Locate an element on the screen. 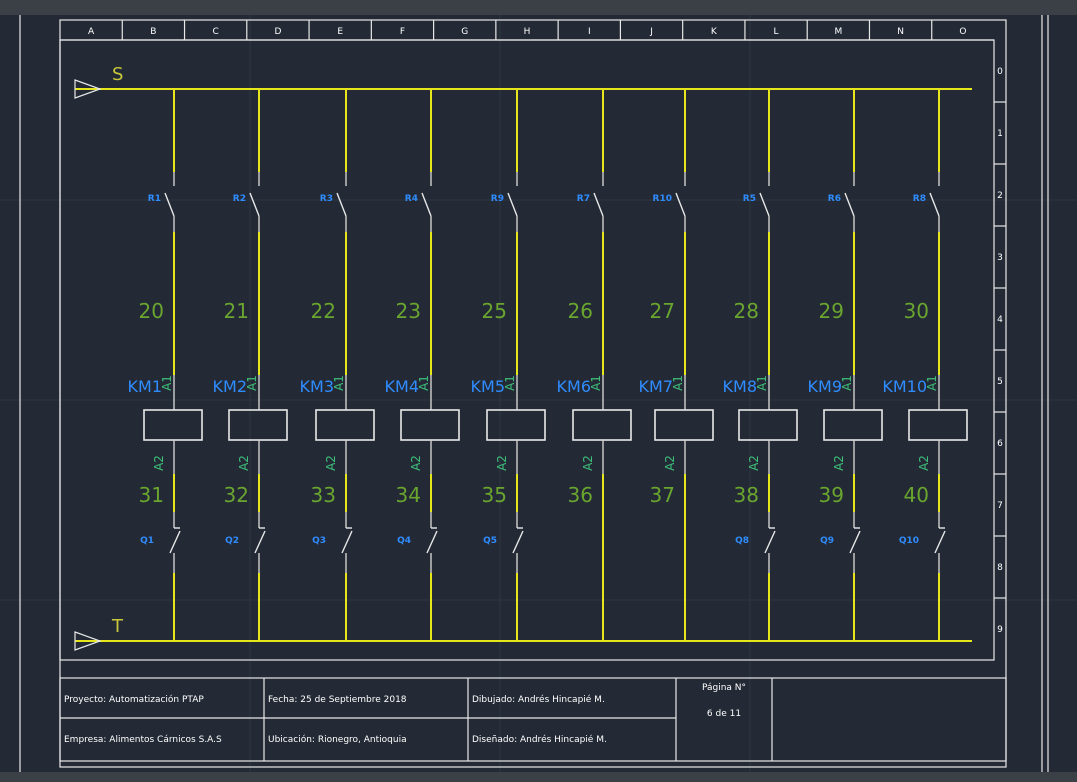 Image resolution: width=1077 pixels, height=782 pixels. column-label: M is located at coordinates (838, 32).